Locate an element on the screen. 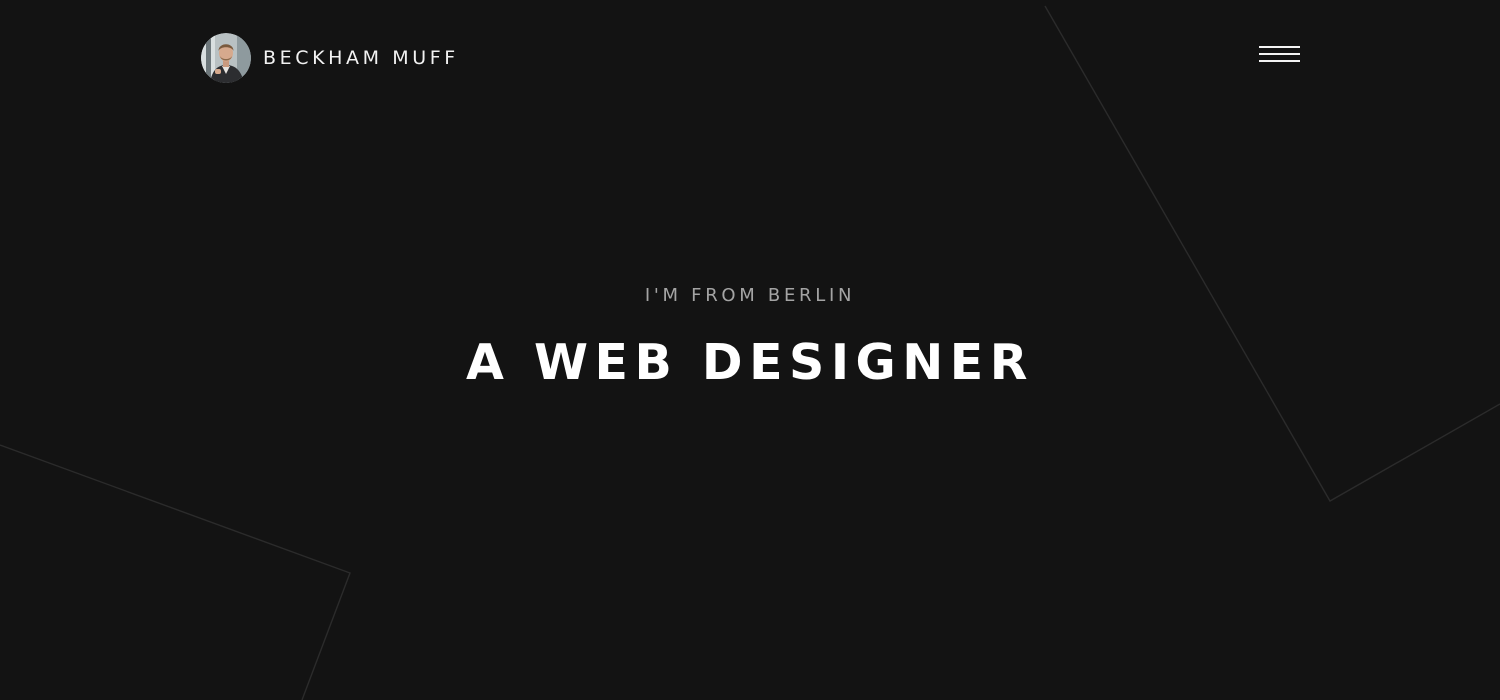  hero-subtitle: I'M FROM BERLIN is located at coordinates (750, 295).